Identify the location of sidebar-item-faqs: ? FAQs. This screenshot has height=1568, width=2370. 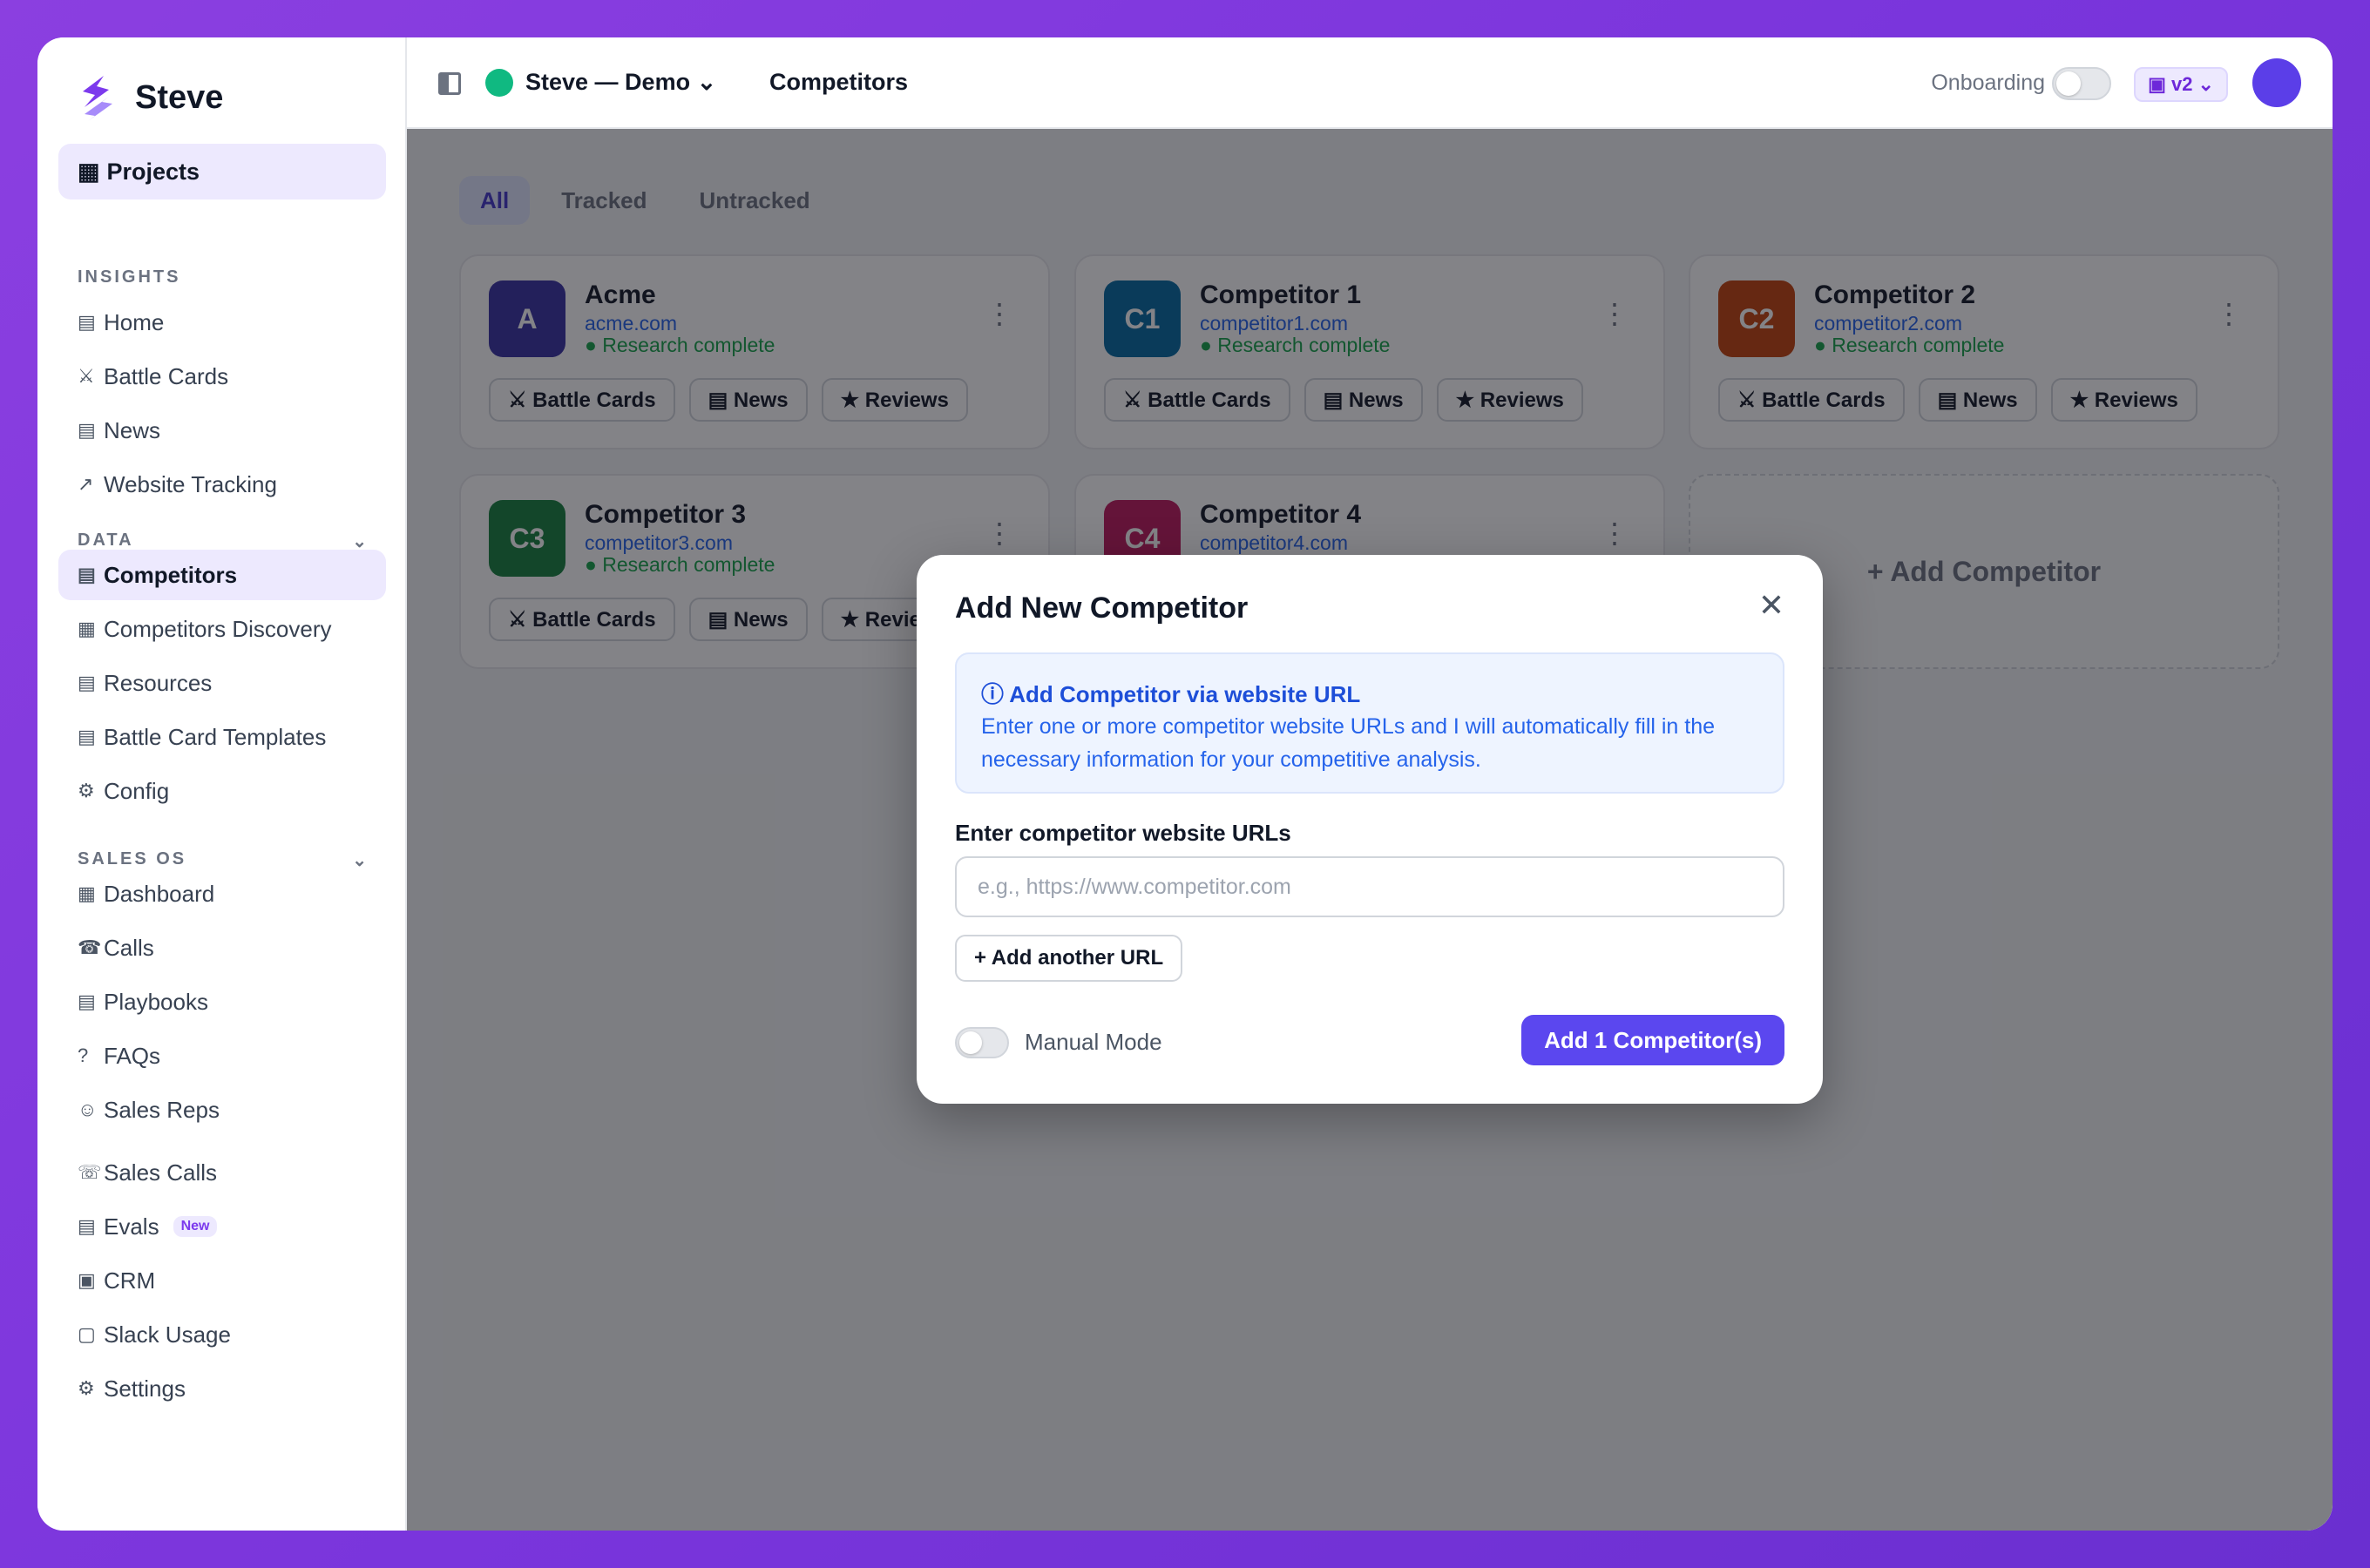
(222, 1056).